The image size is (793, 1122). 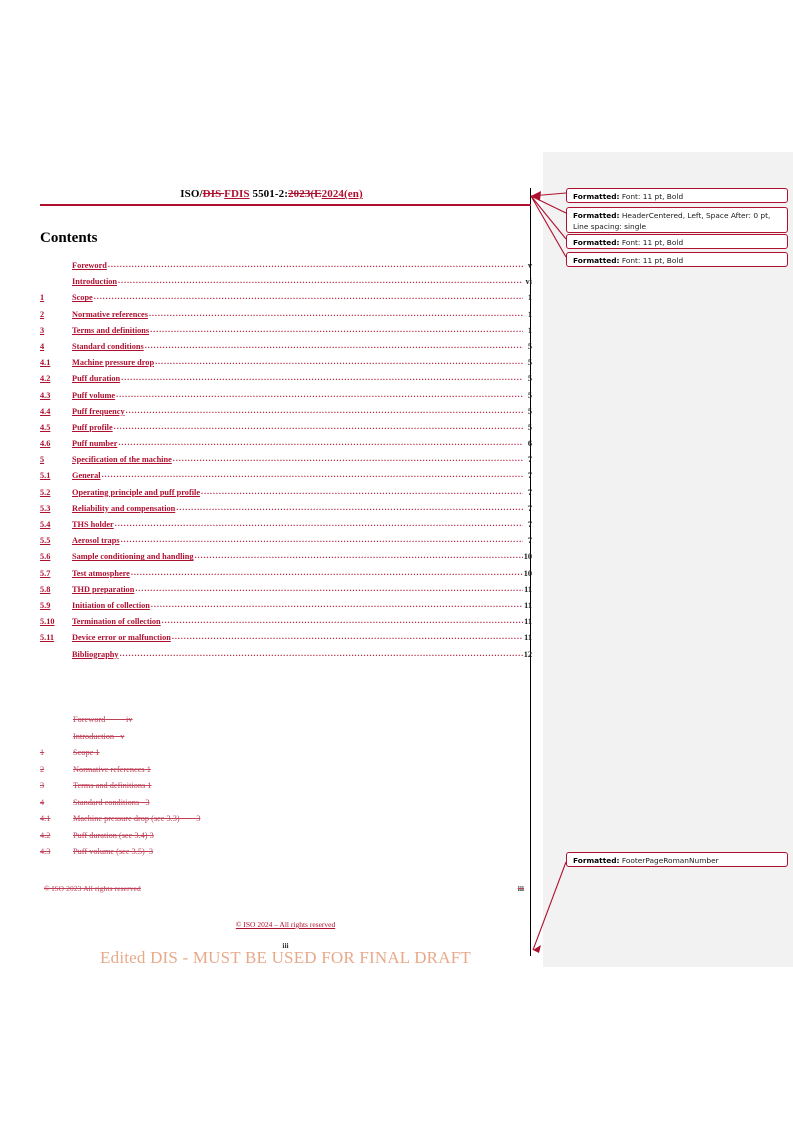 I want to click on toc-entry: 5.7 Test atmosphere 10, so click(x=286, y=575).